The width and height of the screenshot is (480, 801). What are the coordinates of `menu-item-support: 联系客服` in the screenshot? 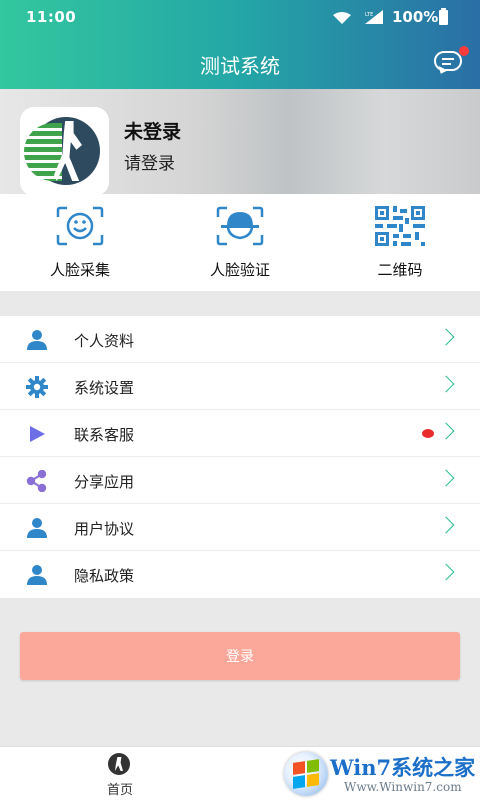 It's located at (240, 433).